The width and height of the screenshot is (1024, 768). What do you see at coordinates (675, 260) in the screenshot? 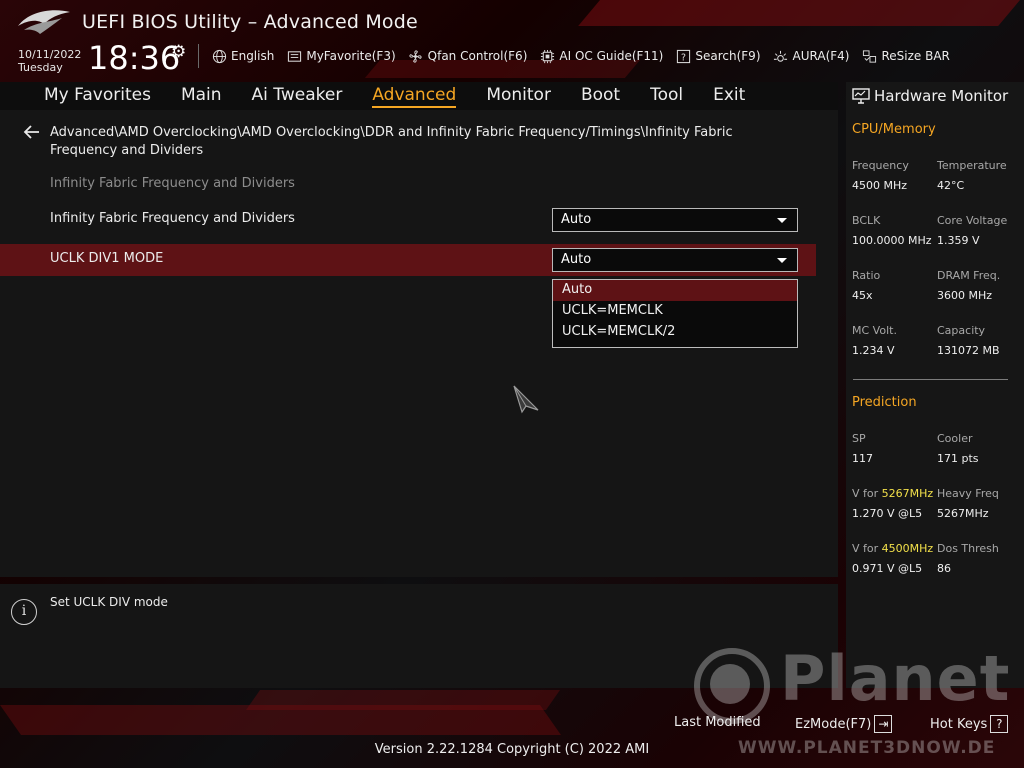
I see `uclk-div1-mode-select: Auto` at bounding box center [675, 260].